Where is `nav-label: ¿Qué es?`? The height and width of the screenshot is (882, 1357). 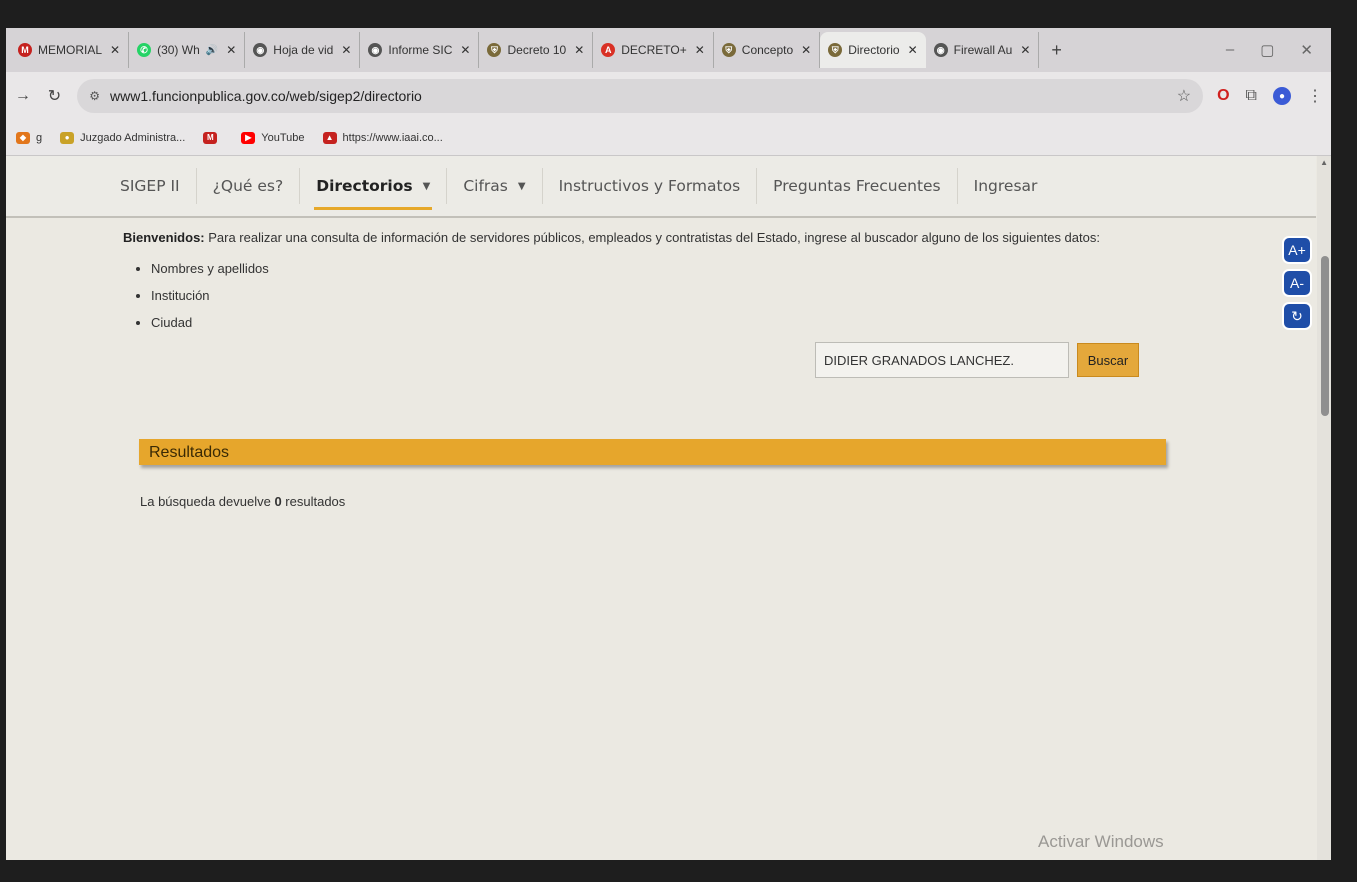
nav-label: ¿Qué es? is located at coordinates (248, 186).